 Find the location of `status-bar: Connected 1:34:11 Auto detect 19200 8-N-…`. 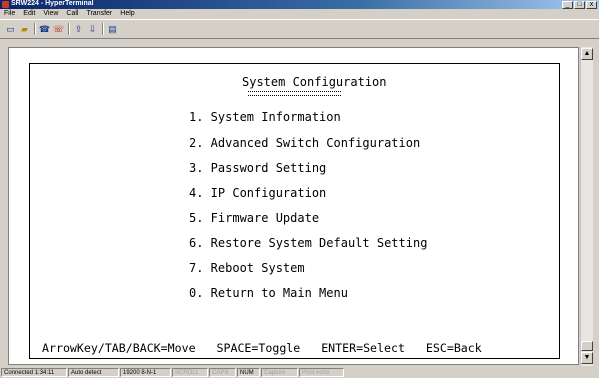

status-bar: Connected 1:34:11 Auto detect 19200 8-N-… is located at coordinates (299, 372).